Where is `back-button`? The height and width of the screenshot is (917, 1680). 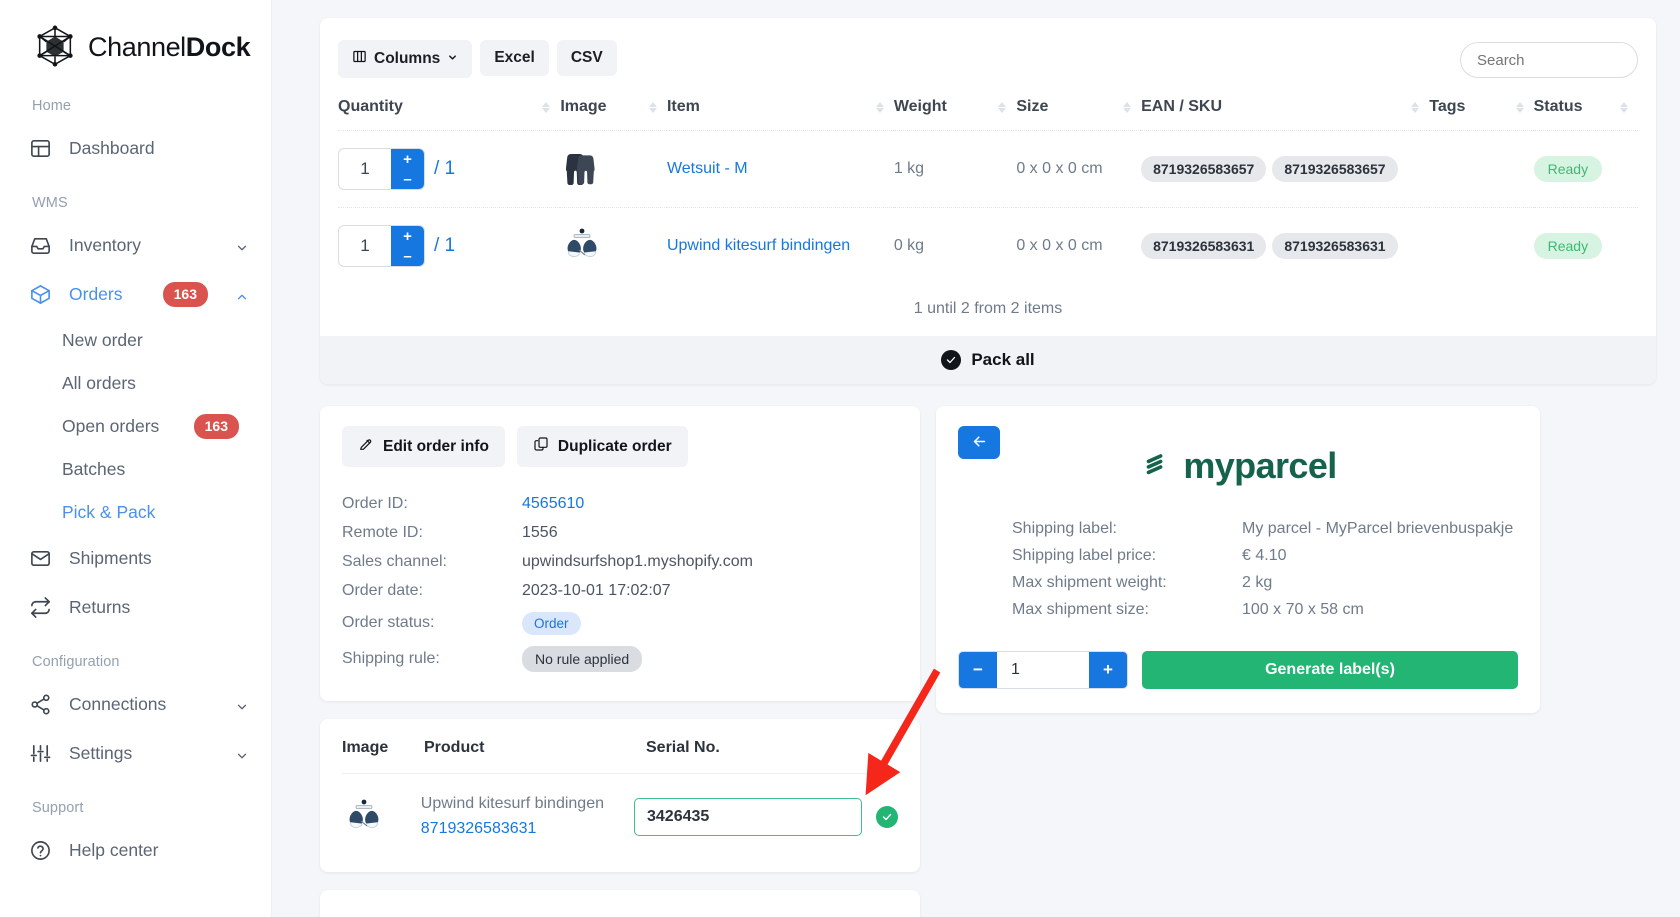
back-button is located at coordinates (979, 442).